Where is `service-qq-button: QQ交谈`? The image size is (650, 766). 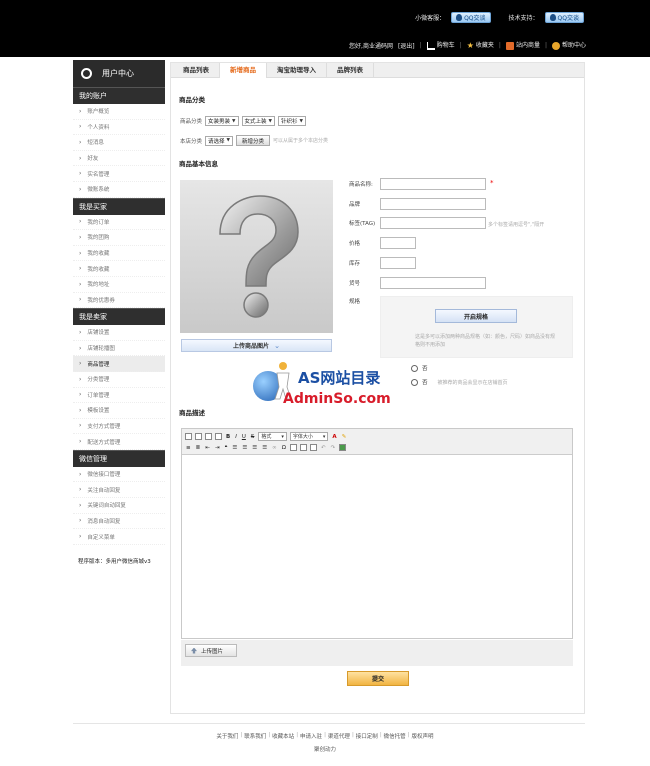
service-qq-button: QQ交谈 is located at coordinates (471, 17).